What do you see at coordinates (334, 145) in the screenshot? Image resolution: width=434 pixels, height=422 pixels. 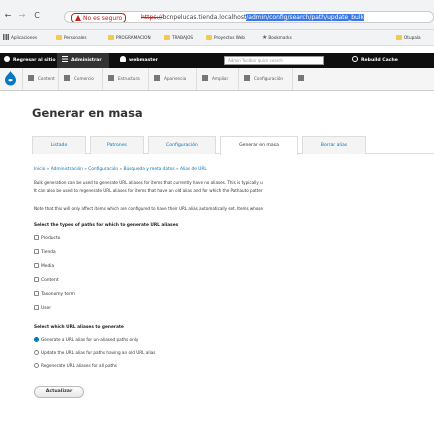 I see `tab-borrar-alias: Borrar alias` at bounding box center [334, 145].